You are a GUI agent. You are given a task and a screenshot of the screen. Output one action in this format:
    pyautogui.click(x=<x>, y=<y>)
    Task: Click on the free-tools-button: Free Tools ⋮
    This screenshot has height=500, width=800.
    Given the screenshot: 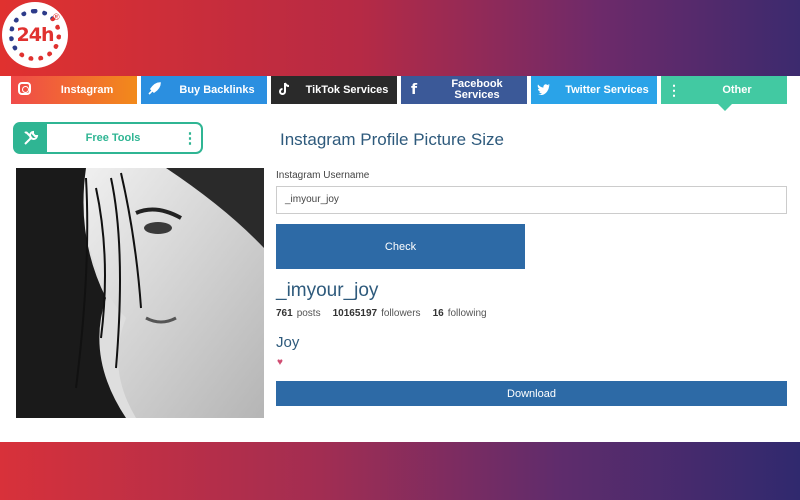 What is the action you would take?
    pyautogui.click(x=108, y=138)
    